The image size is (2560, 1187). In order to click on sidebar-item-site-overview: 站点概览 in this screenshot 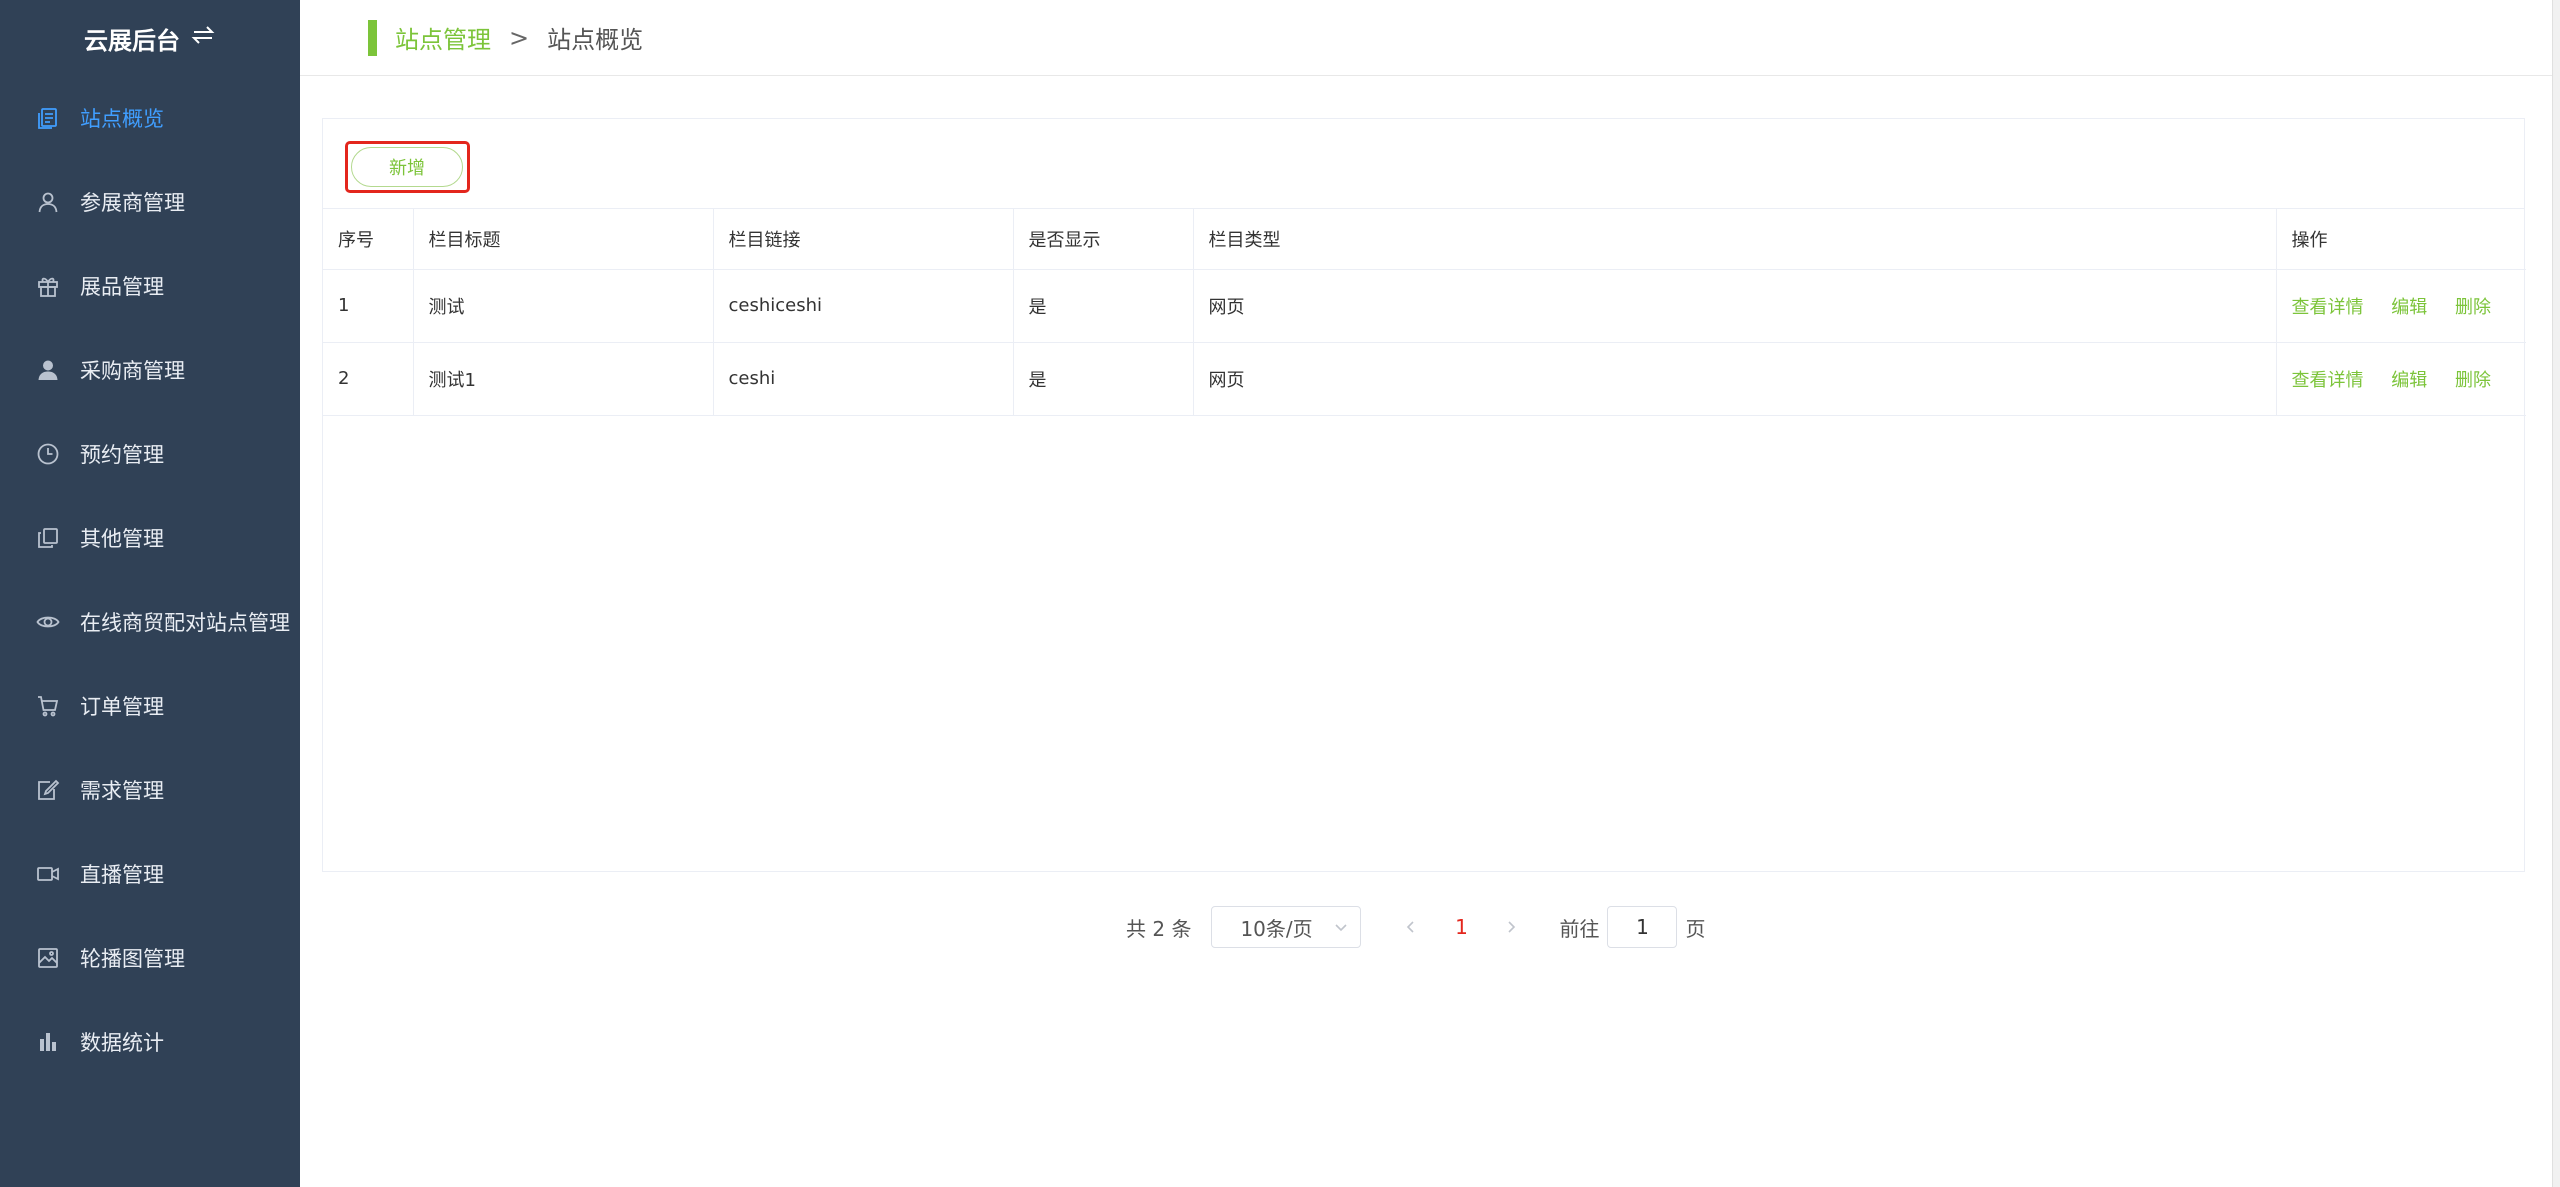, I will do `click(150, 118)`.